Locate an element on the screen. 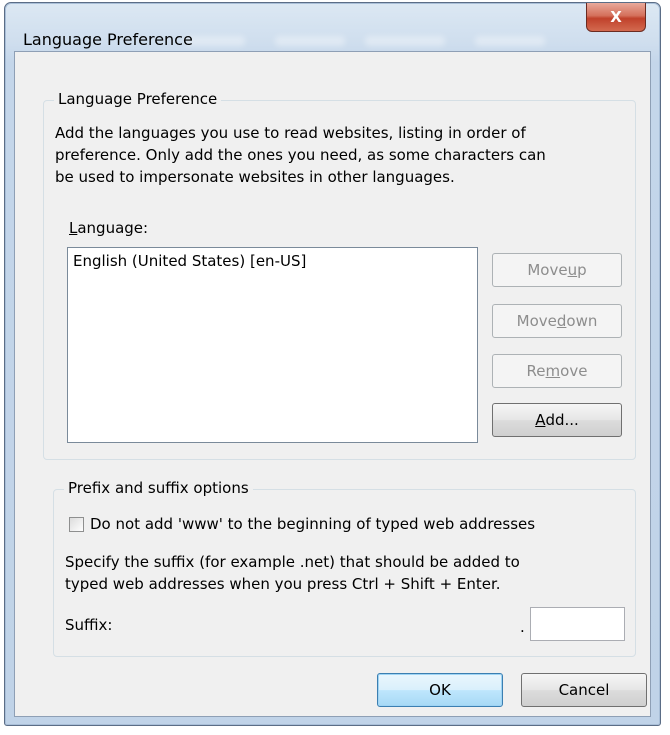 Image resolution: width=670 pixels, height=735 pixels. ok-button: OK is located at coordinates (440, 690).